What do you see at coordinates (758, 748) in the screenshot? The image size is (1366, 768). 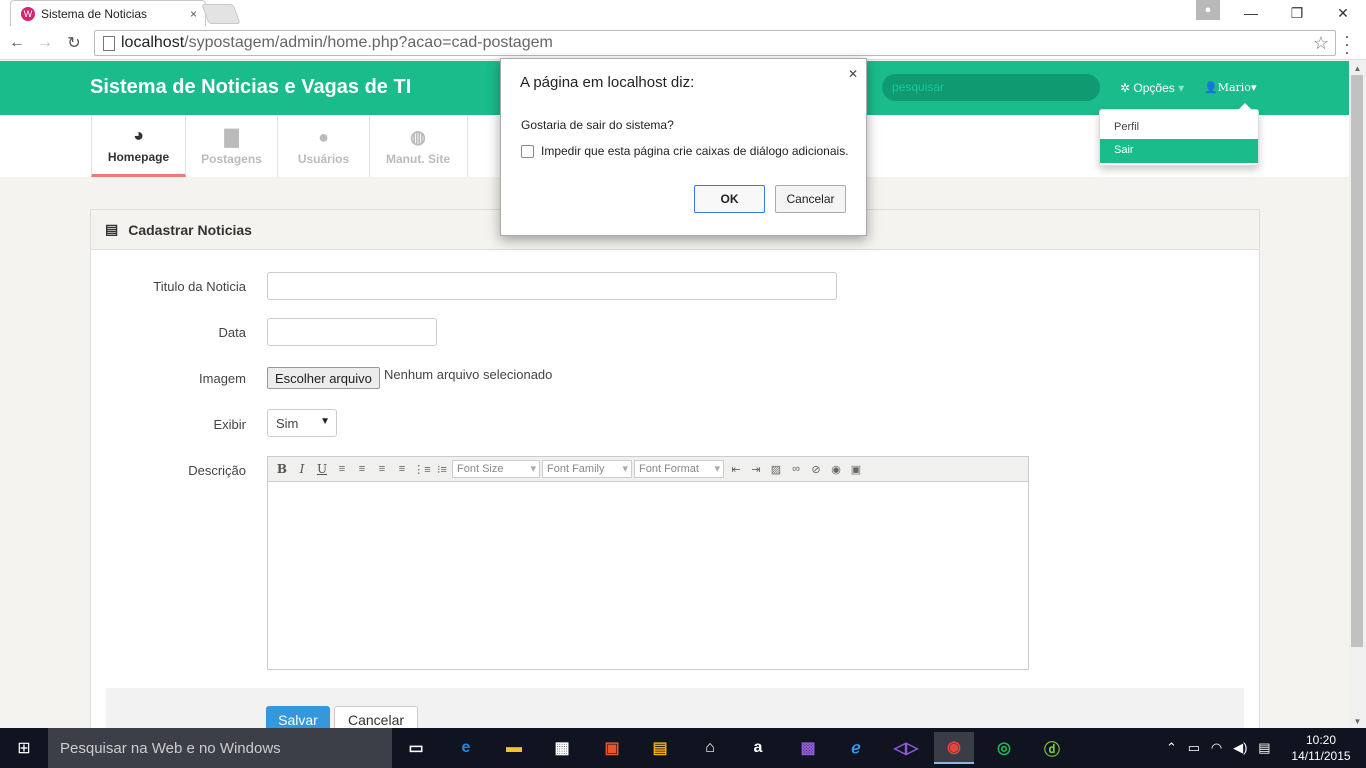 I see `amazon-icon: a` at bounding box center [758, 748].